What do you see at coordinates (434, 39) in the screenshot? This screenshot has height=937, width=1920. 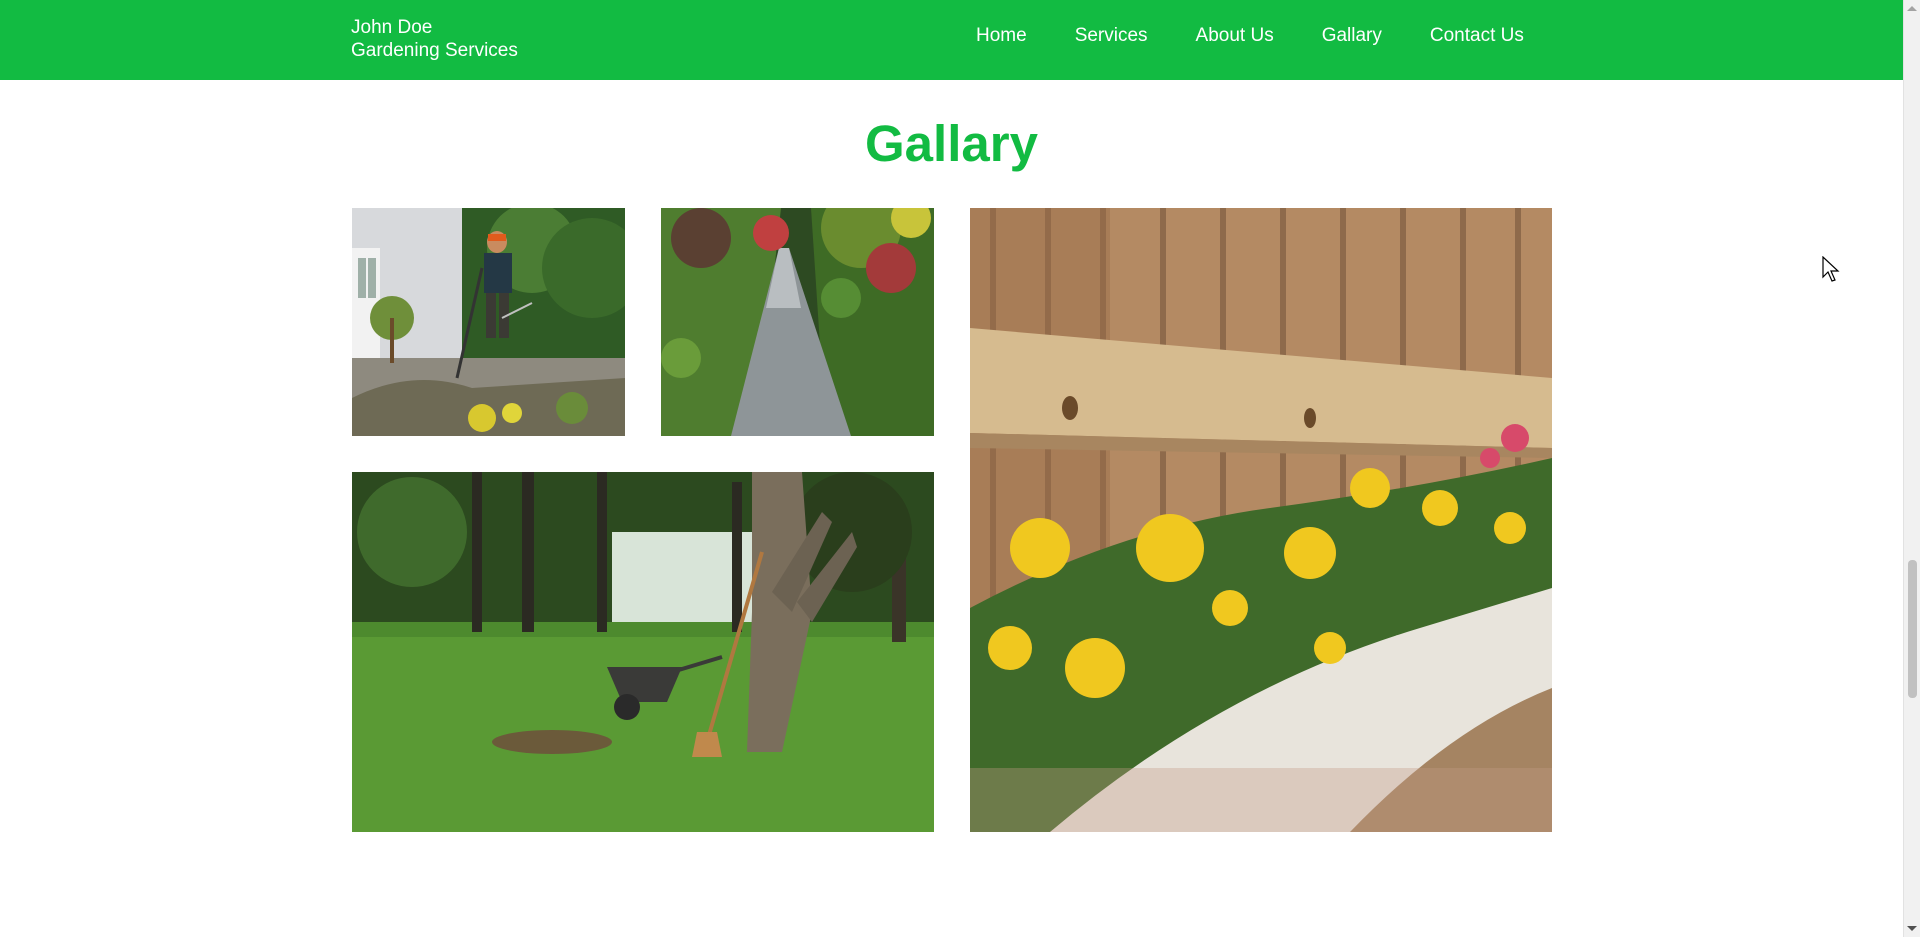 I see `site-brand: John Doe Gardening Services` at bounding box center [434, 39].